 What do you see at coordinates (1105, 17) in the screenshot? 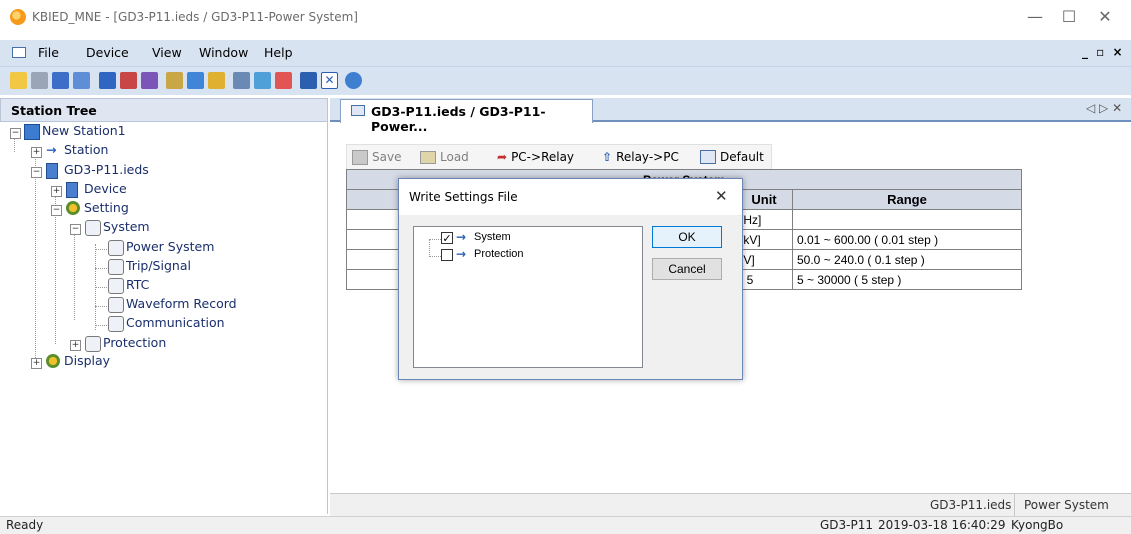
I see `close-button: ✕` at bounding box center [1105, 17].